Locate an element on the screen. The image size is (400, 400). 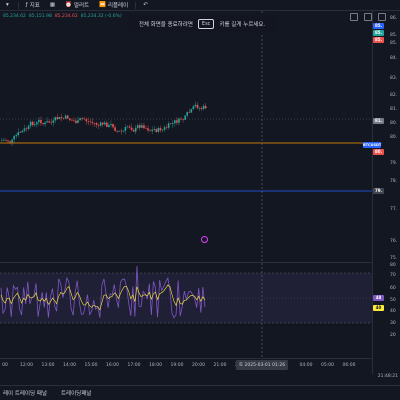
banner-text-right: 키를 길게 누르세요. is located at coordinates (242, 24).